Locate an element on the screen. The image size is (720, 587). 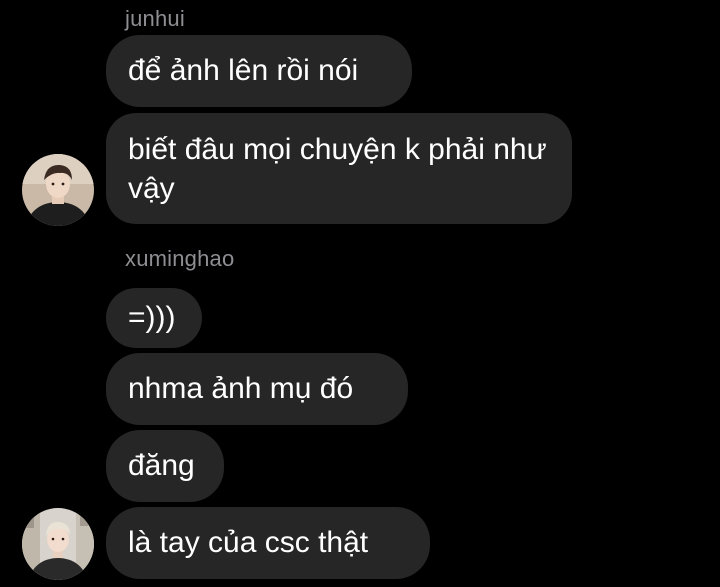
message-text: biết đâu mọi chuyện k phải như vậy is located at coordinates (337, 169).